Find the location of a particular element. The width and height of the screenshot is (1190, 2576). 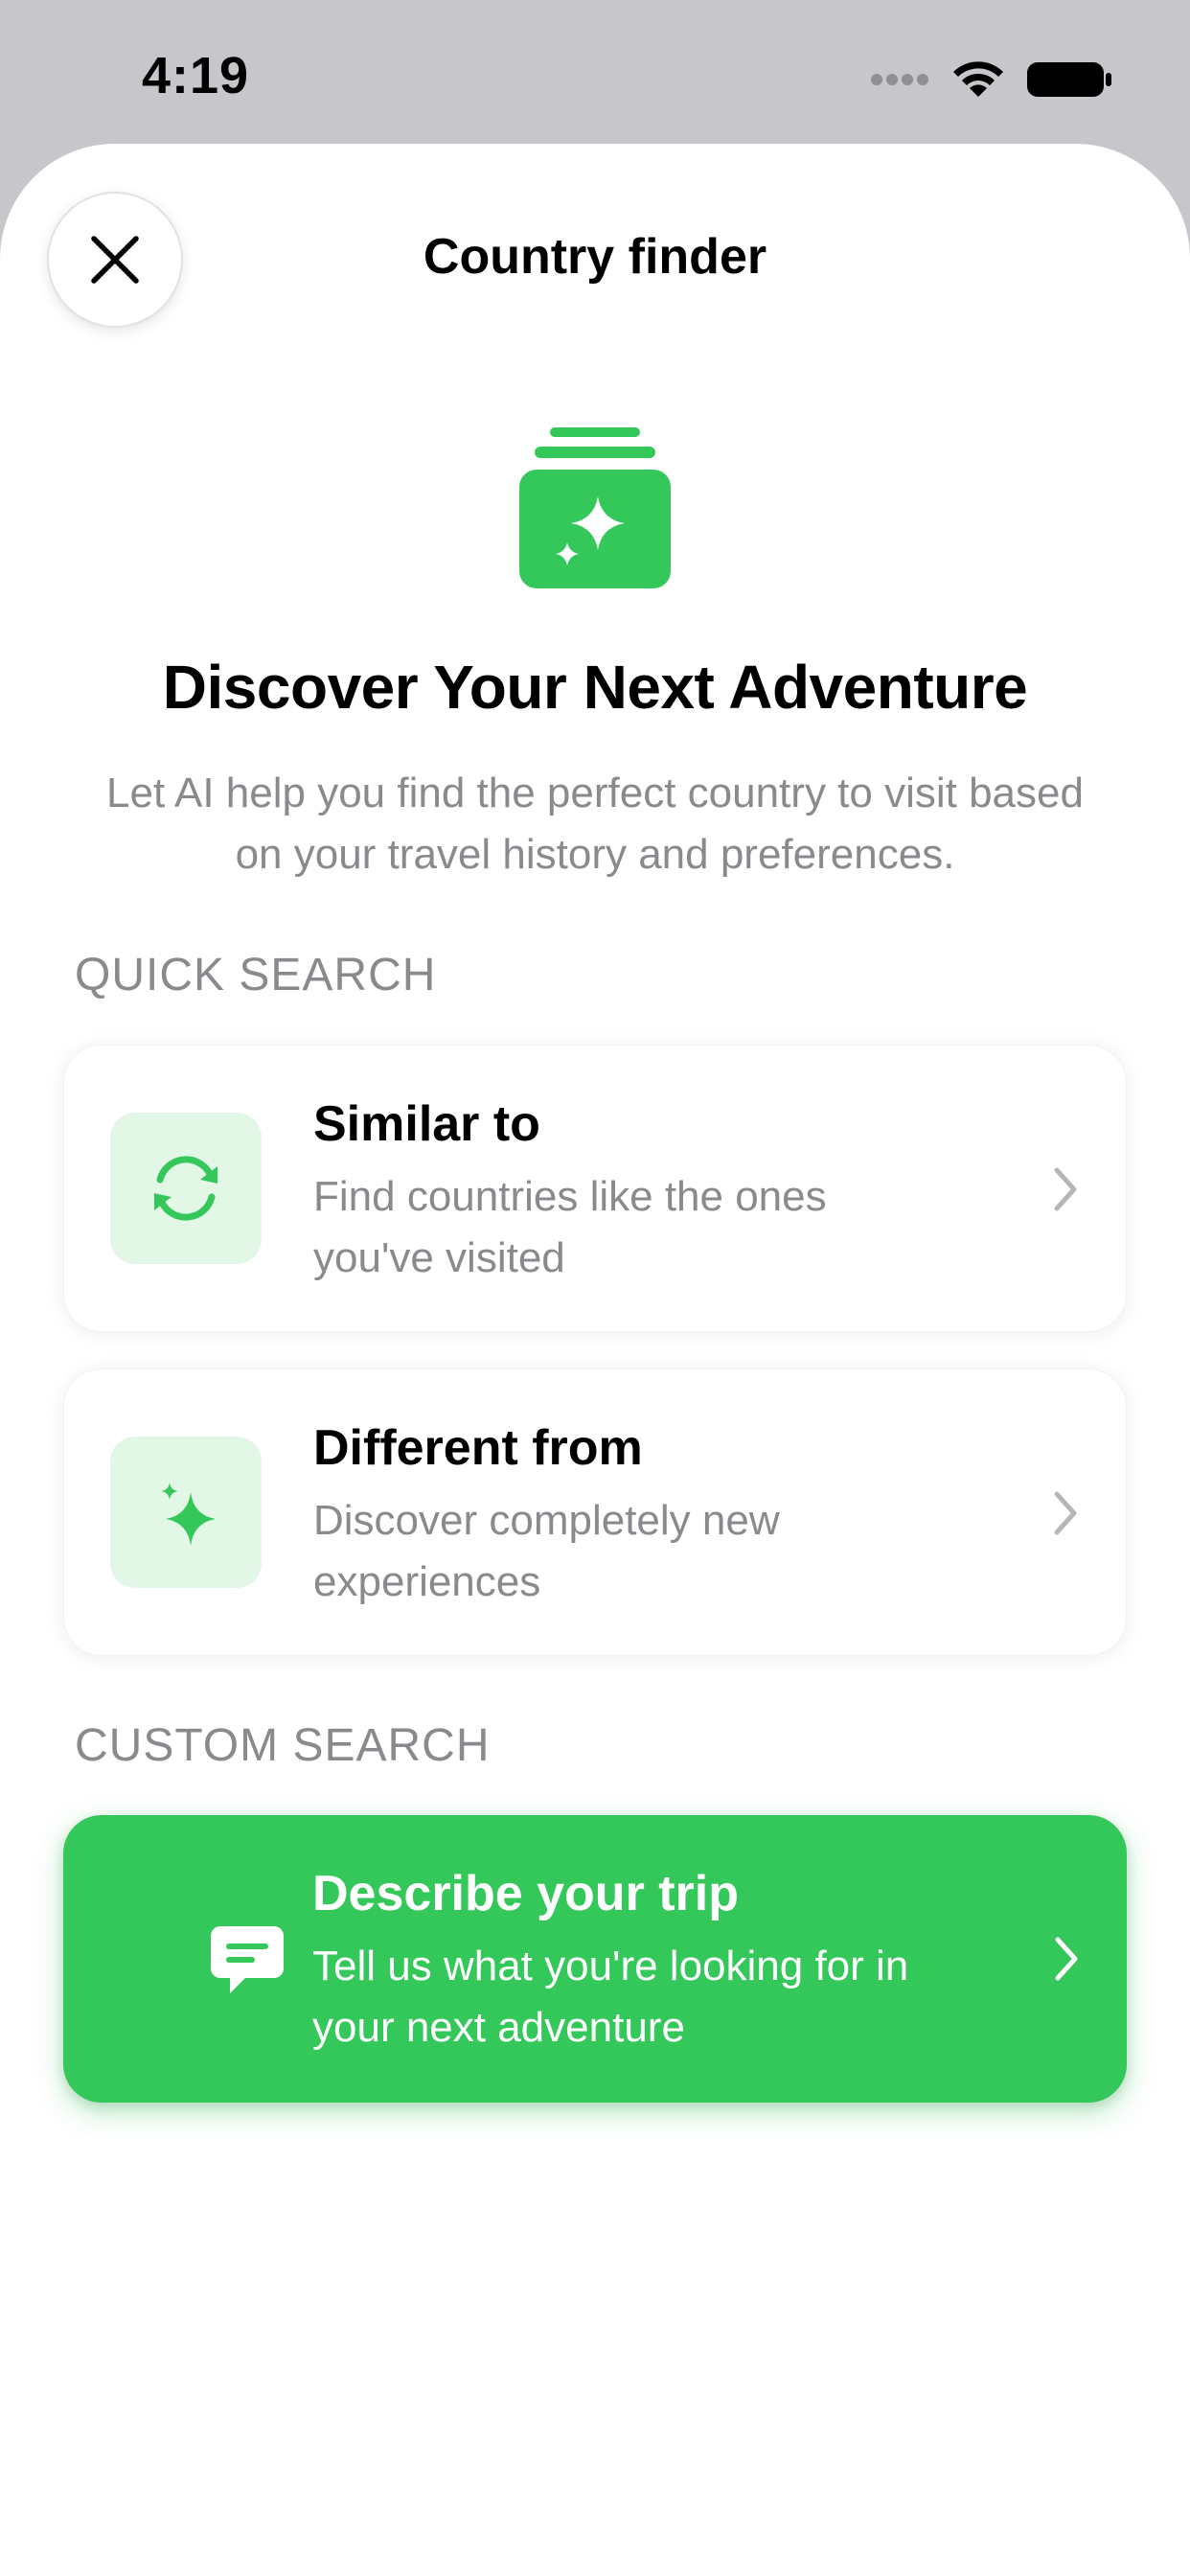

status-time: 4:19 is located at coordinates (196, 75).